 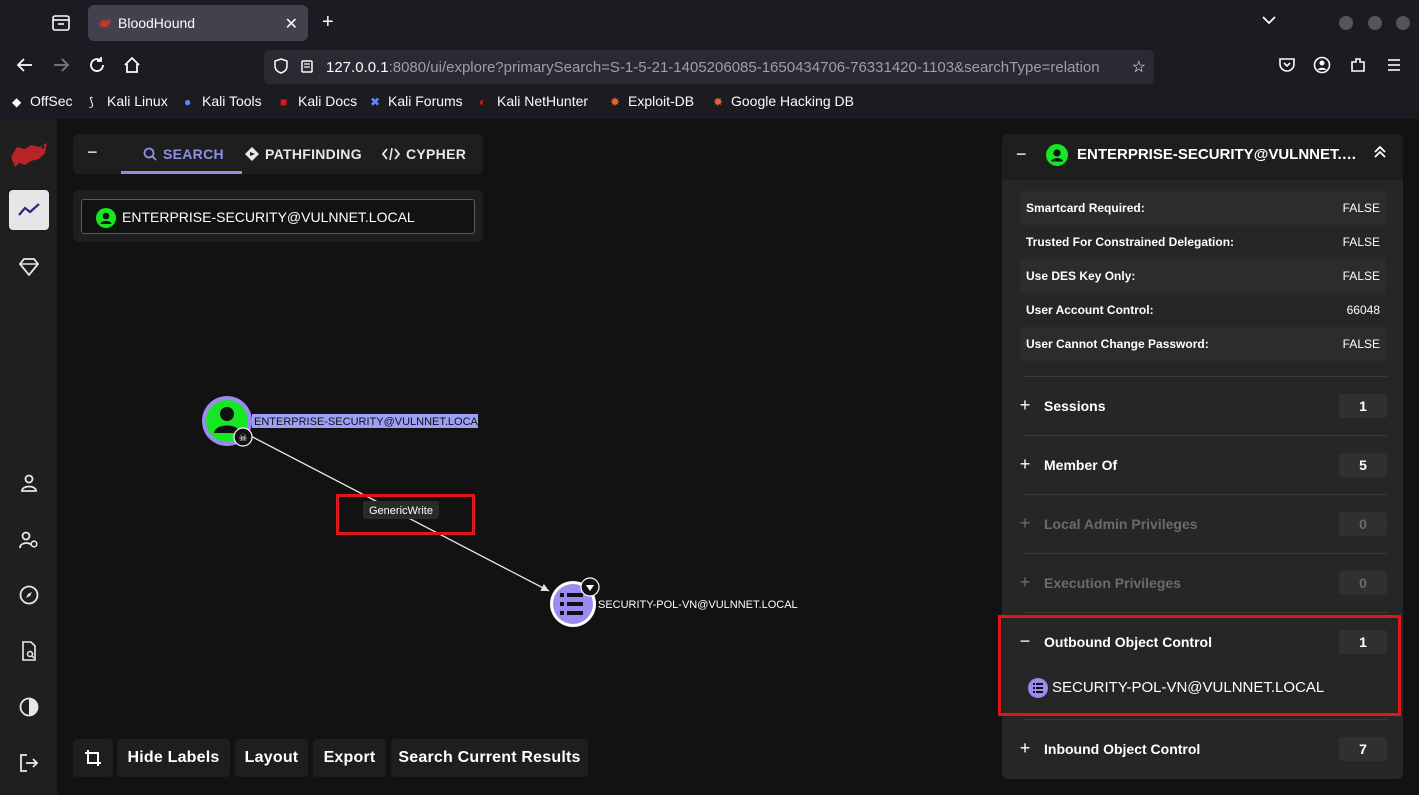 I want to click on property-row: Smartcard Required: FALSE, so click(x=1203, y=208).